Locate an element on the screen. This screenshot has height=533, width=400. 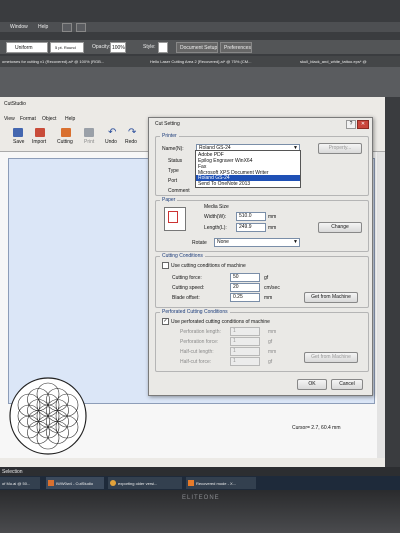
length-input: 249.9 is located at coordinates (251, 227).